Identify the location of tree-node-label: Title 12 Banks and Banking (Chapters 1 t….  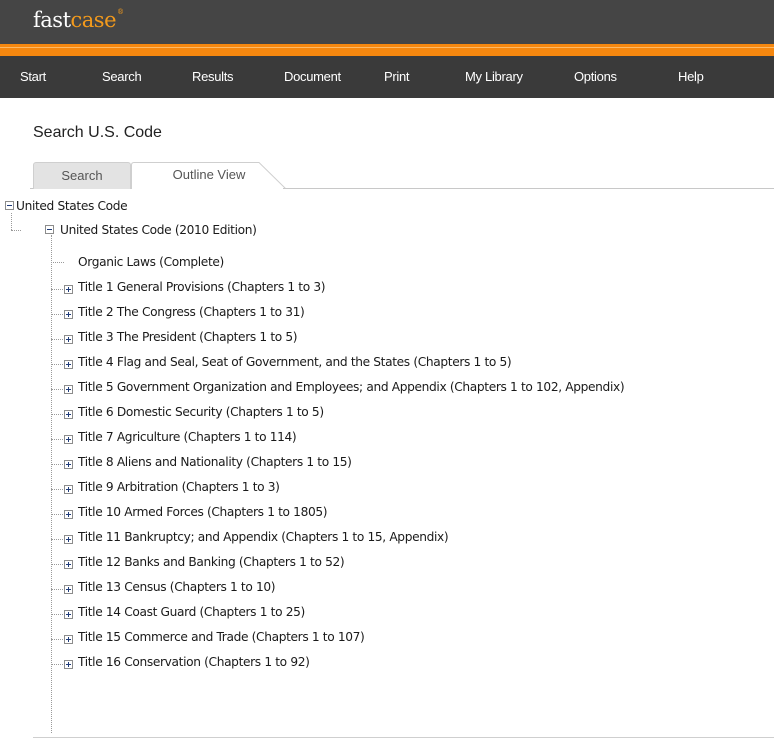
(211, 562).